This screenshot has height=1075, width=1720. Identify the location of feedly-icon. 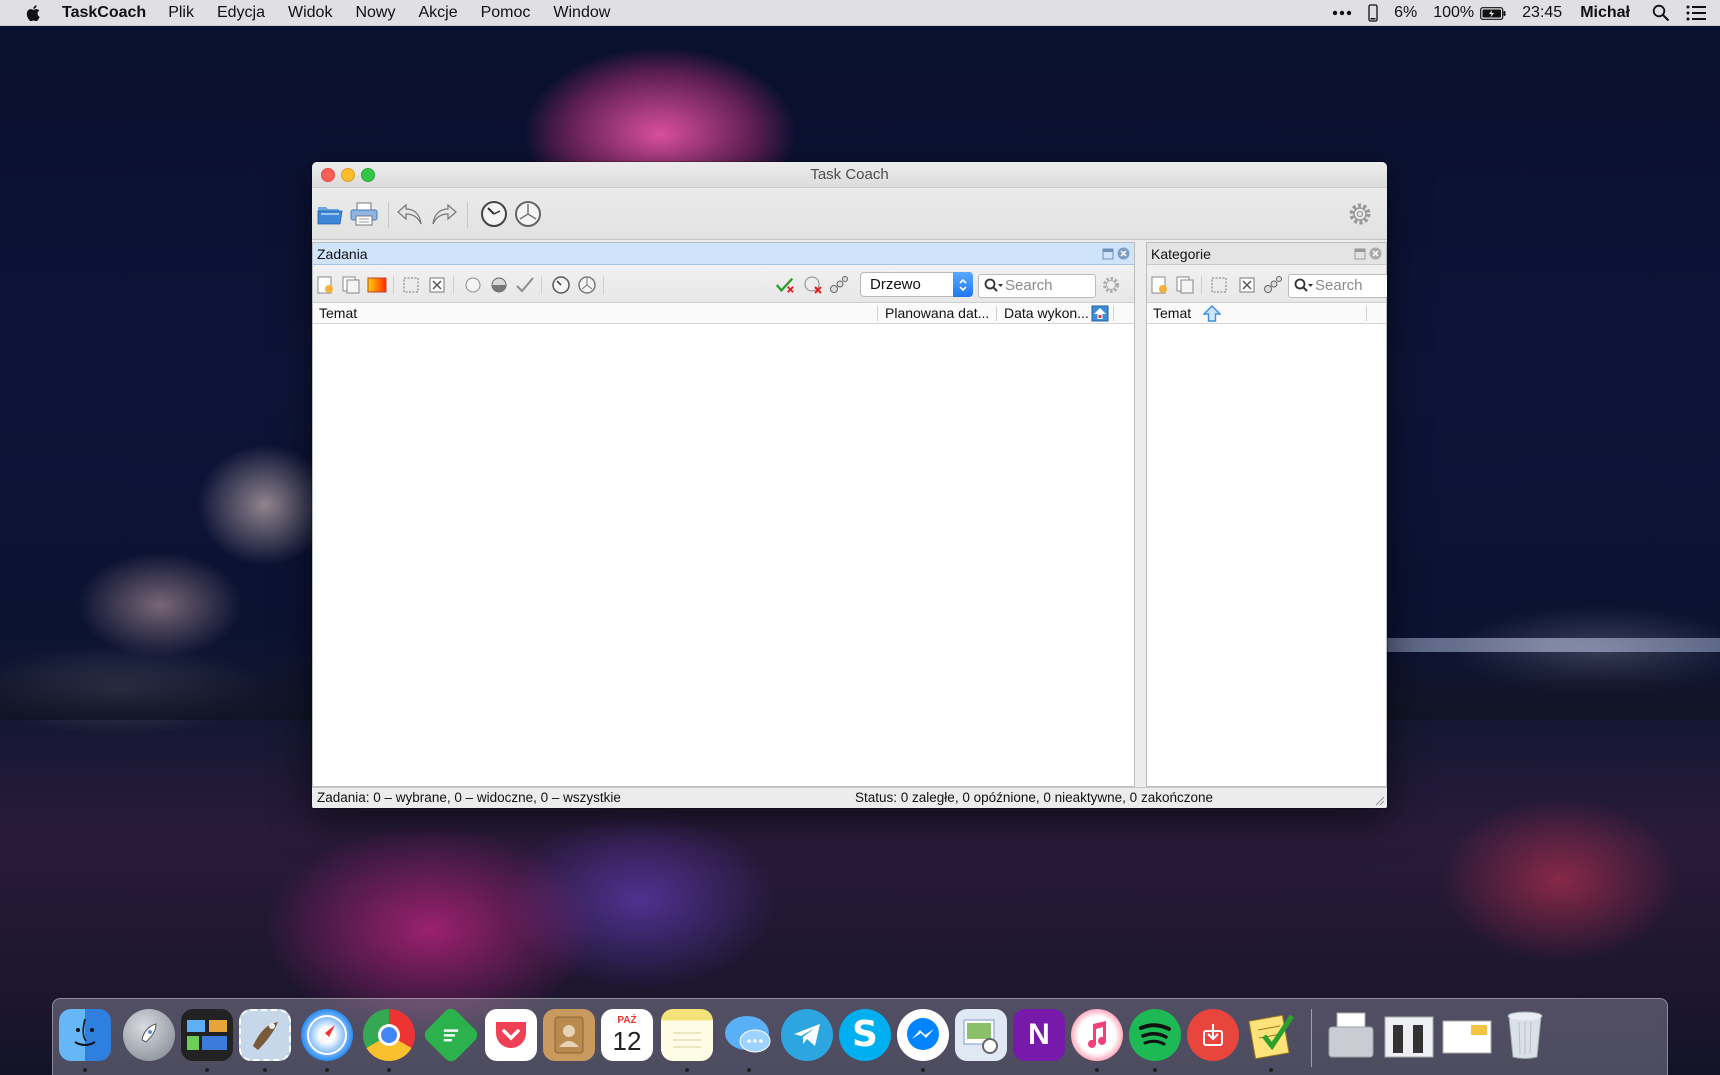
(451, 1035).